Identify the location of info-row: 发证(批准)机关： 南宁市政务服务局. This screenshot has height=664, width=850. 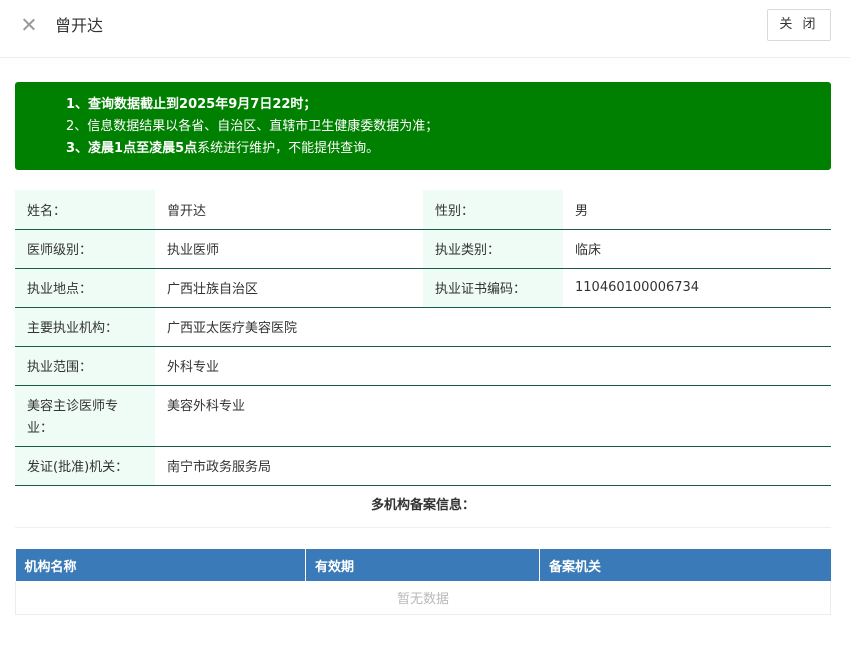
(423, 466).